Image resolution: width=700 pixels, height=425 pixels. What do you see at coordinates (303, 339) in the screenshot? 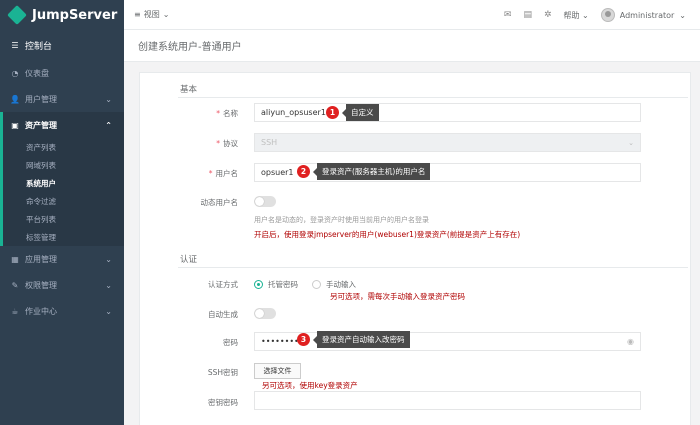
I see `annotation-badge-3: 3` at bounding box center [303, 339].